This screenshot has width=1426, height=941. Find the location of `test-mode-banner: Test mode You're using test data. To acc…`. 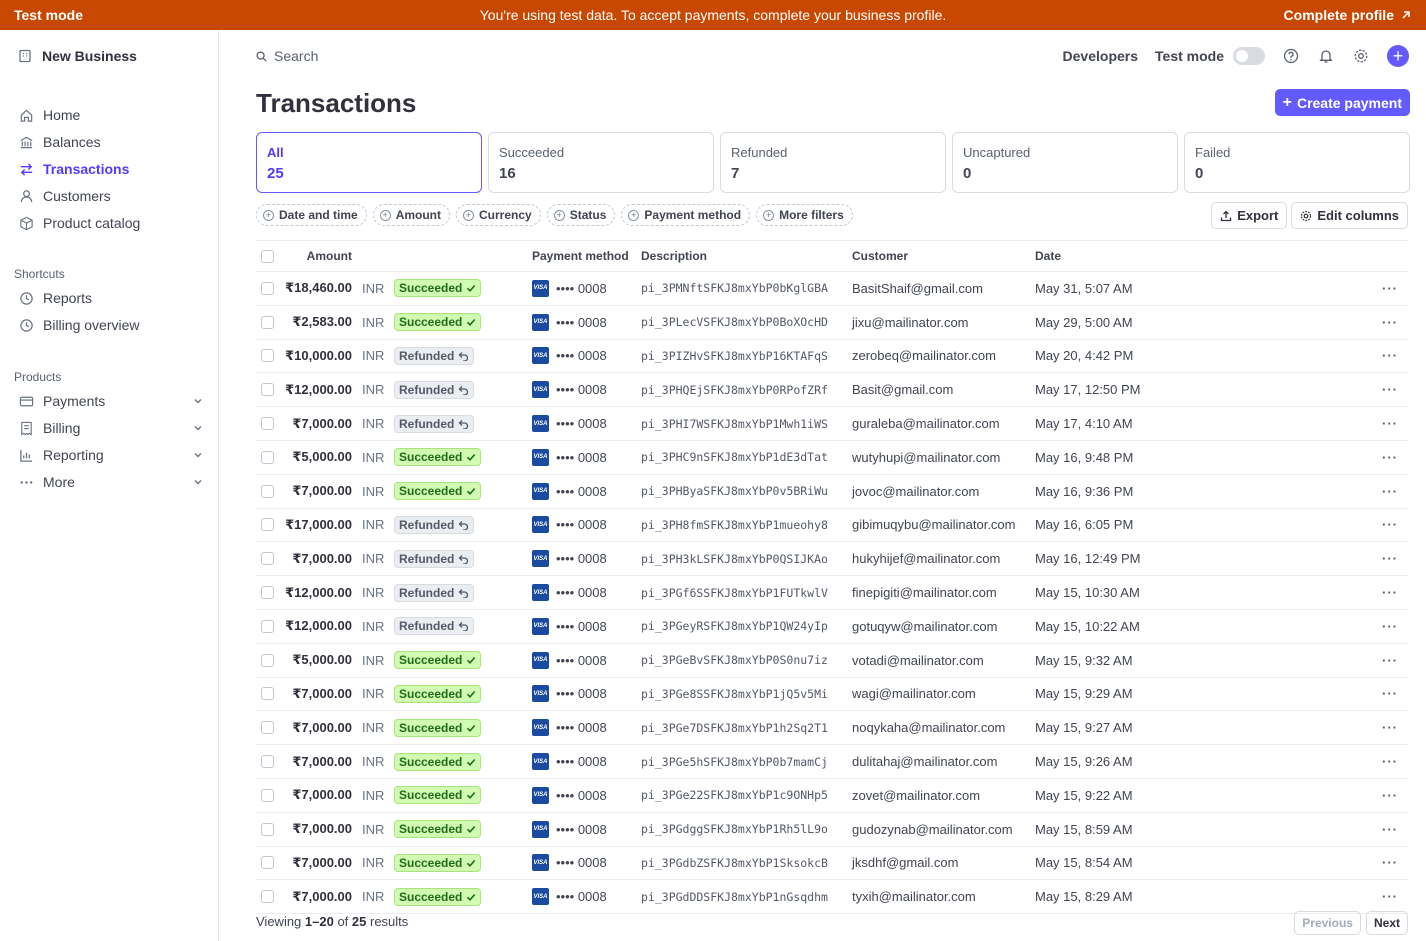

test-mode-banner: Test mode You're using test data. To acc… is located at coordinates (713, 15).